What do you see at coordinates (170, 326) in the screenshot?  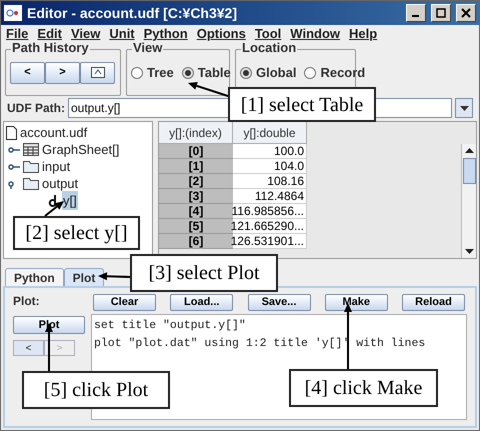 I see `code-line: set title "output.y[]"` at bounding box center [170, 326].